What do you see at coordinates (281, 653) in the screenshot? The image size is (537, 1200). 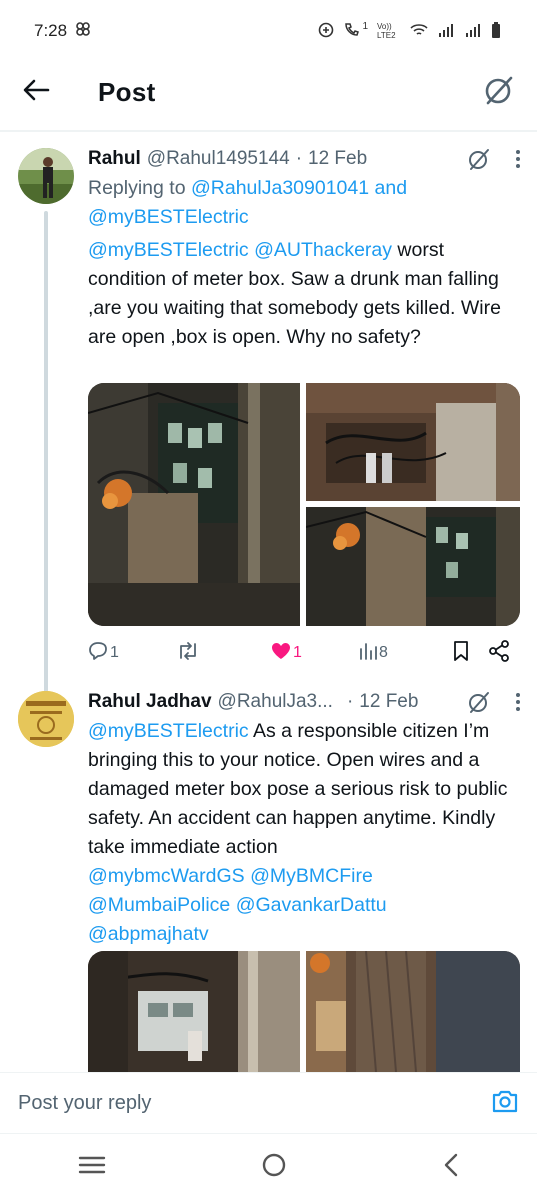 I see `heart-filled-icon` at bounding box center [281, 653].